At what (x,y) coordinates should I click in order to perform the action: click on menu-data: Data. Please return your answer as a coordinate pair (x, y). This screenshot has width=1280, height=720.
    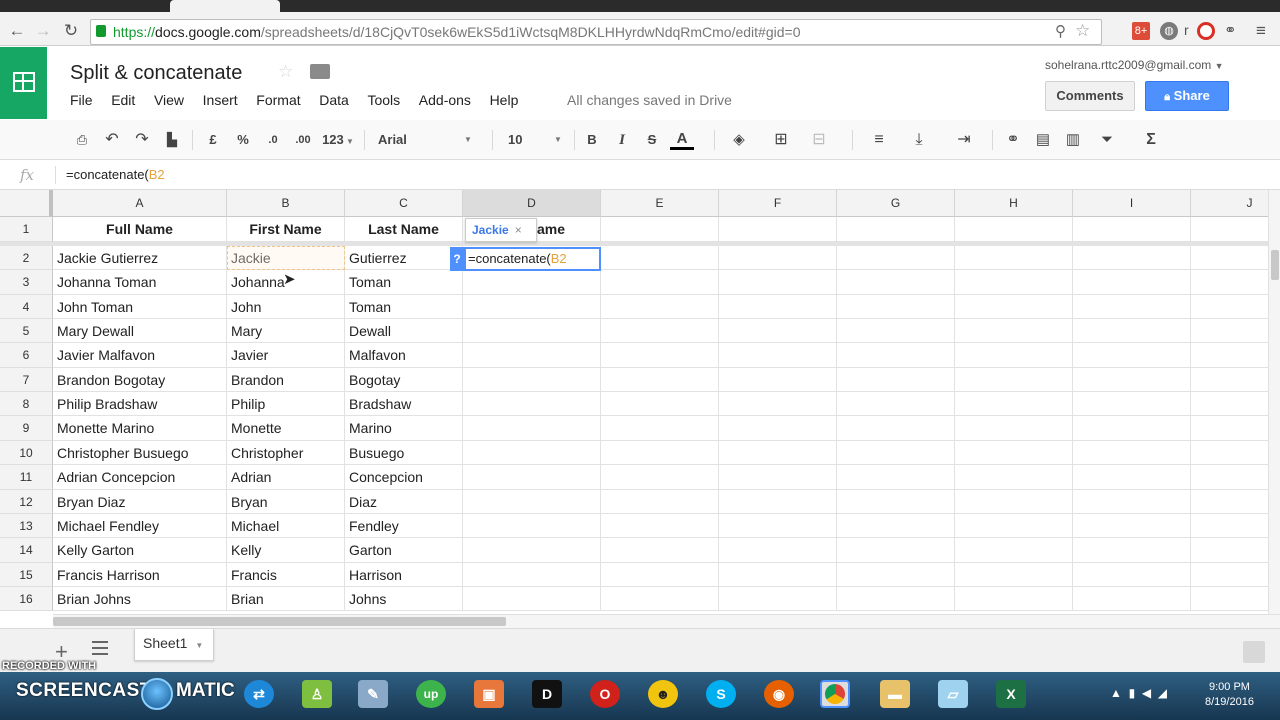
    Looking at the image, I should click on (334, 100).